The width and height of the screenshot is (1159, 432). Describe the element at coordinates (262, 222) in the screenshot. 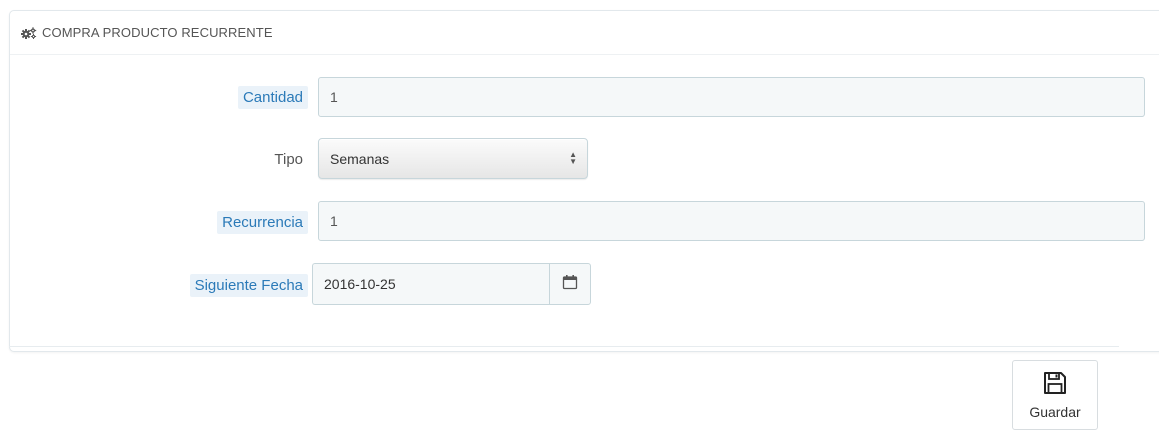

I see `recurrencia-label: Recurrencia` at that location.